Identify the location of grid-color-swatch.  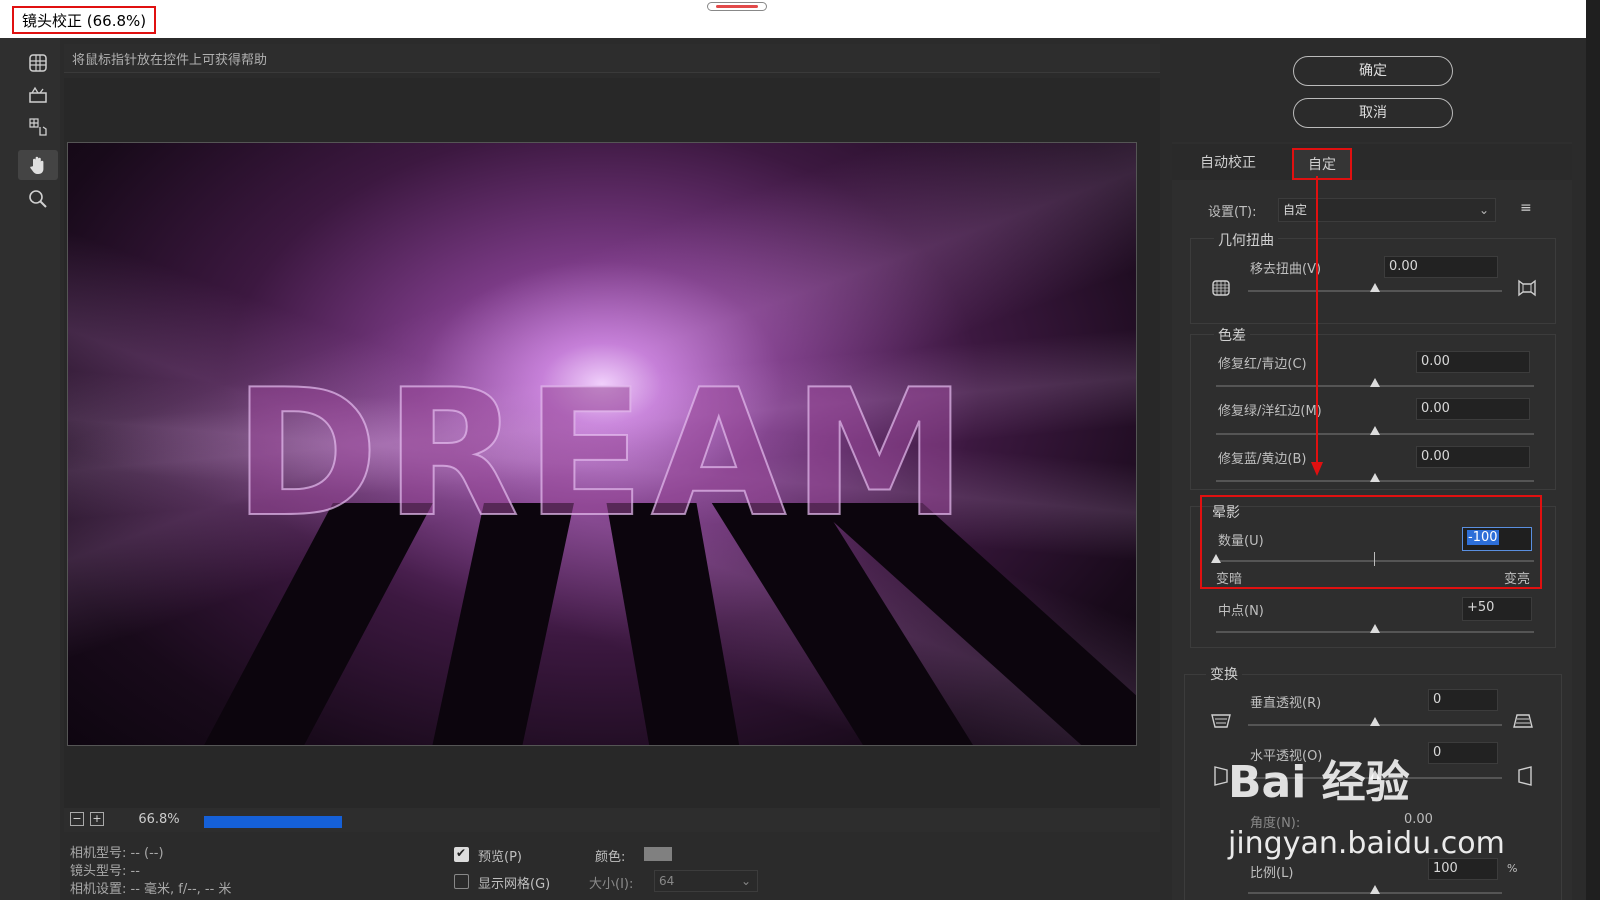
(658, 854).